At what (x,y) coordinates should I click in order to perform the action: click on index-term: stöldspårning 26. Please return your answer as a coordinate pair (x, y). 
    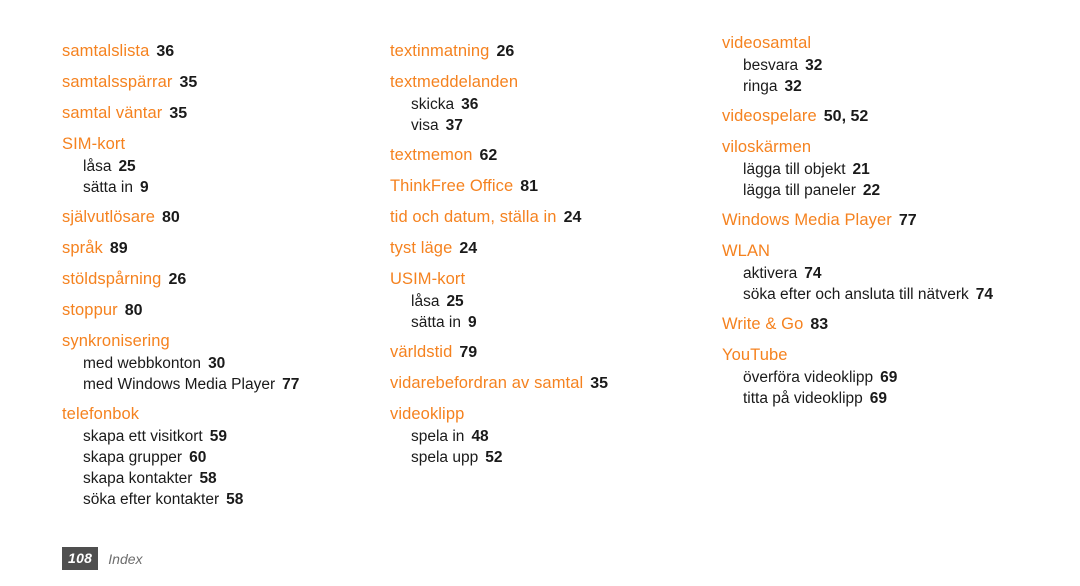
    Looking at the image, I should click on (217, 279).